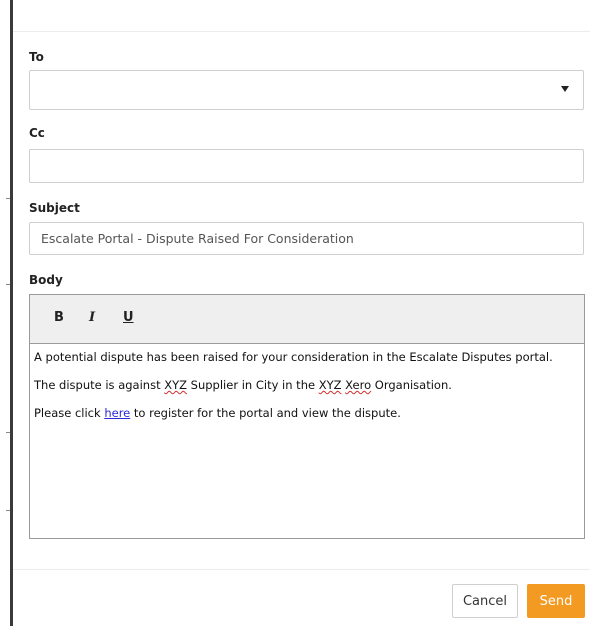 This screenshot has width=590, height=626. What do you see at coordinates (253, 385) in the screenshot?
I see `body-text-segment: Supplier in City in the` at bounding box center [253, 385].